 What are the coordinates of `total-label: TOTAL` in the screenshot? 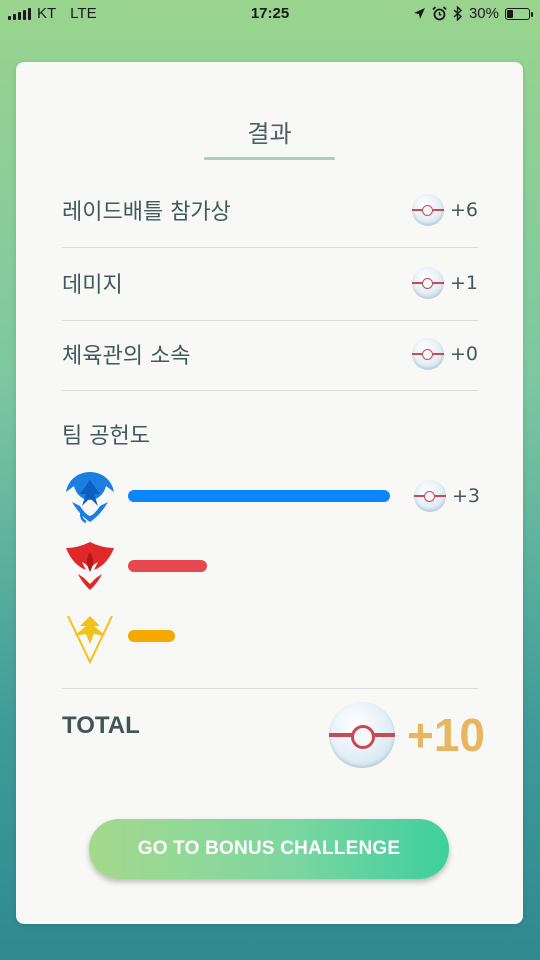 It's located at (101, 725).